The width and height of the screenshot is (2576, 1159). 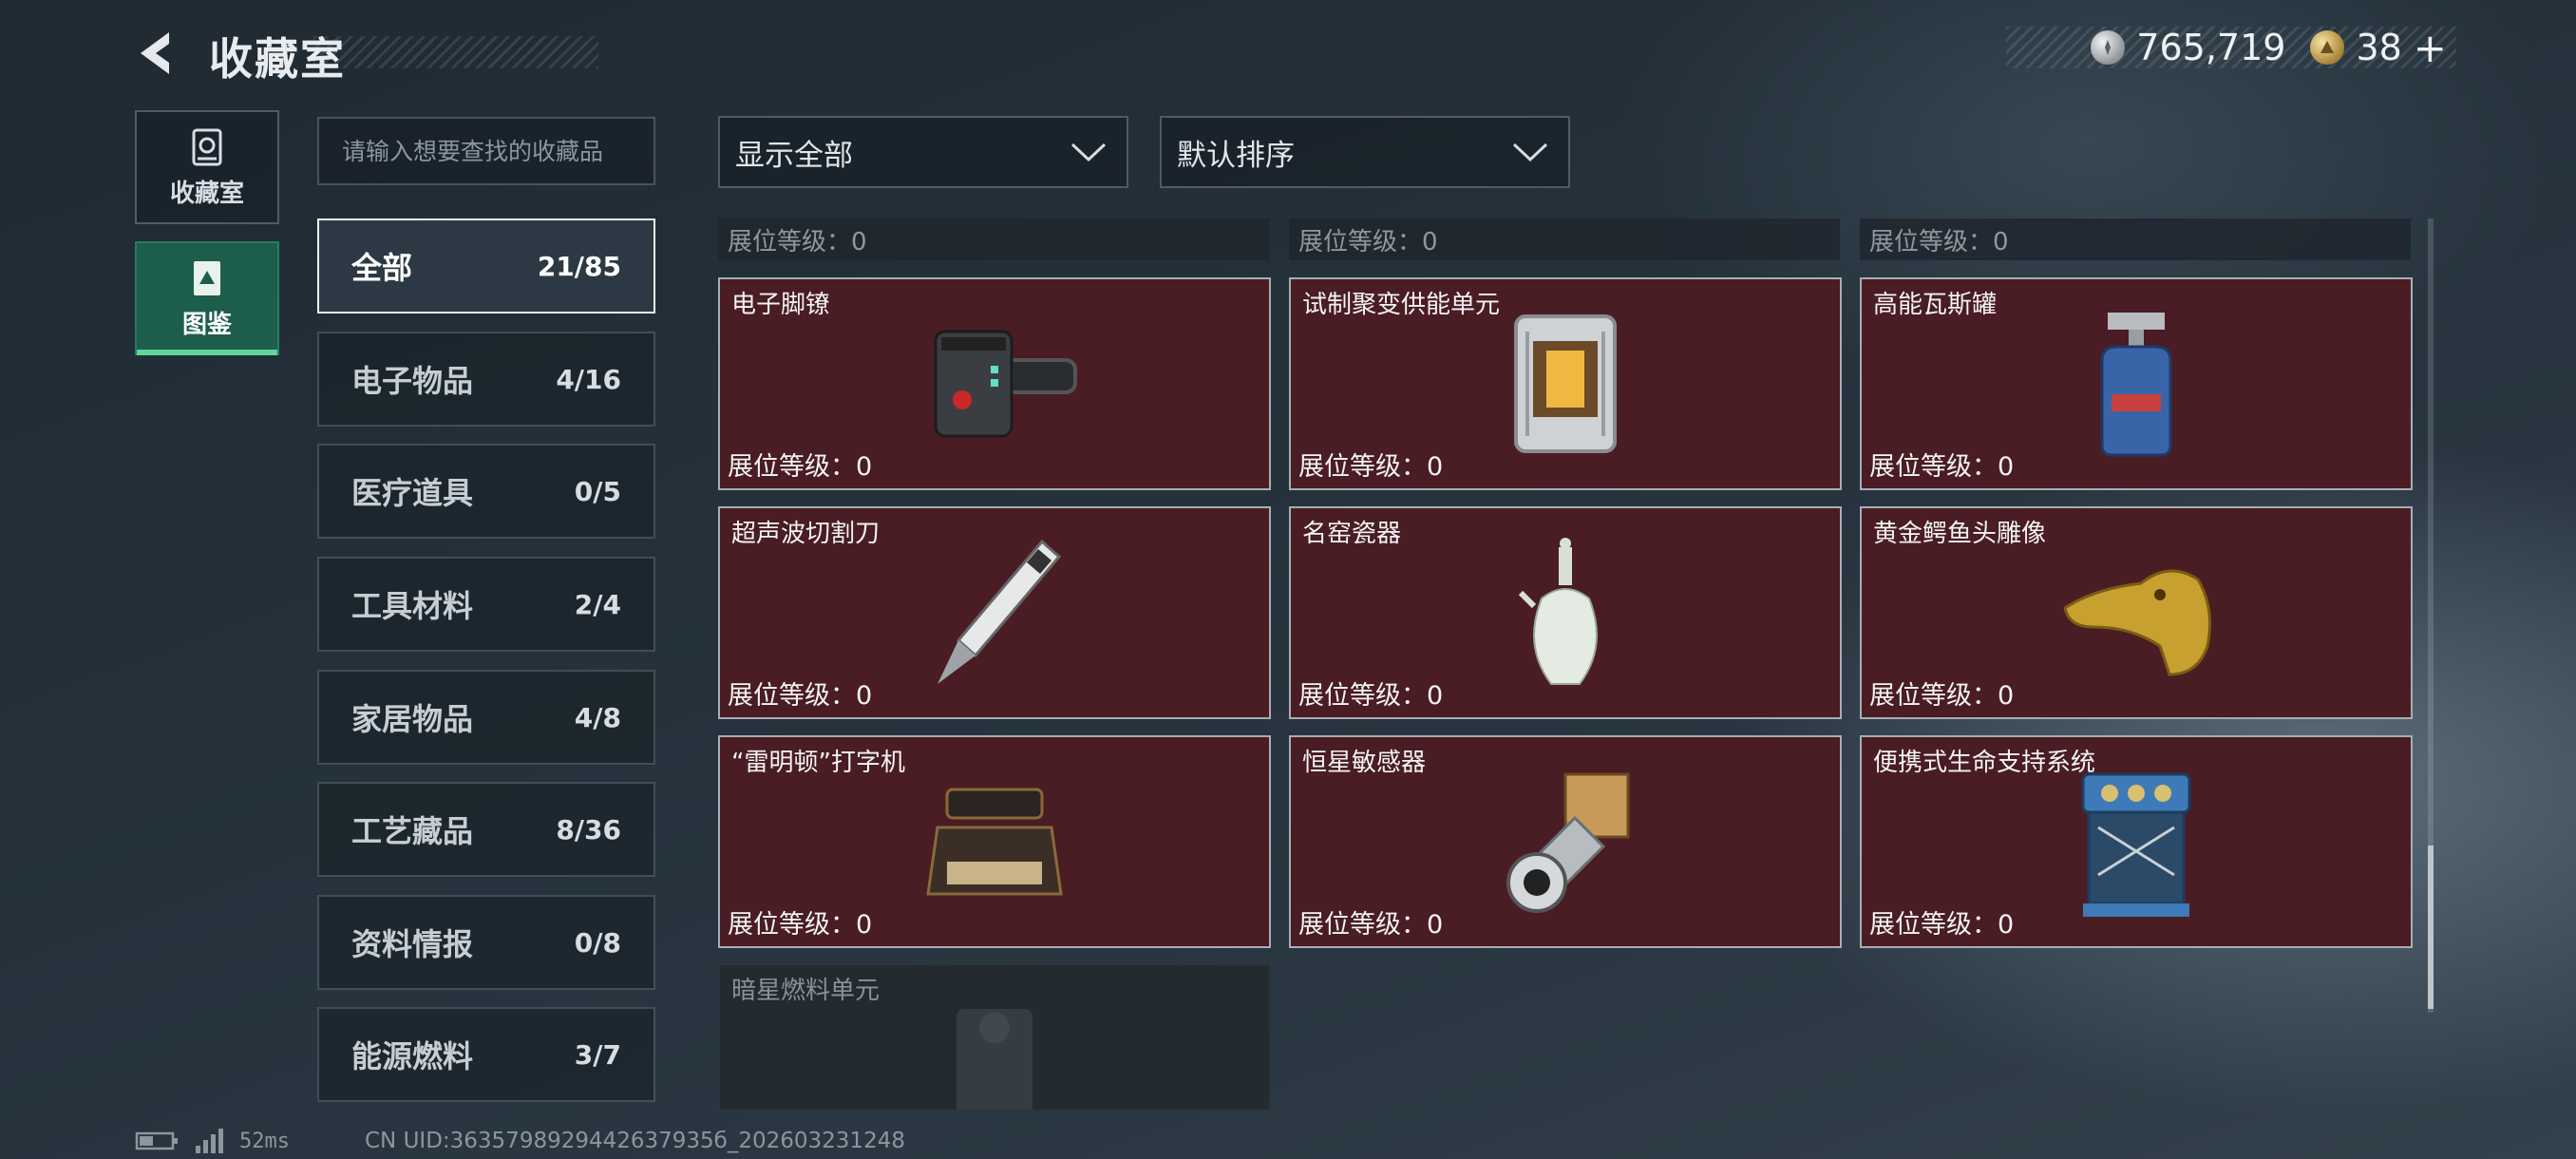 I want to click on electronic-anklet-icon, so click(x=1005, y=384).